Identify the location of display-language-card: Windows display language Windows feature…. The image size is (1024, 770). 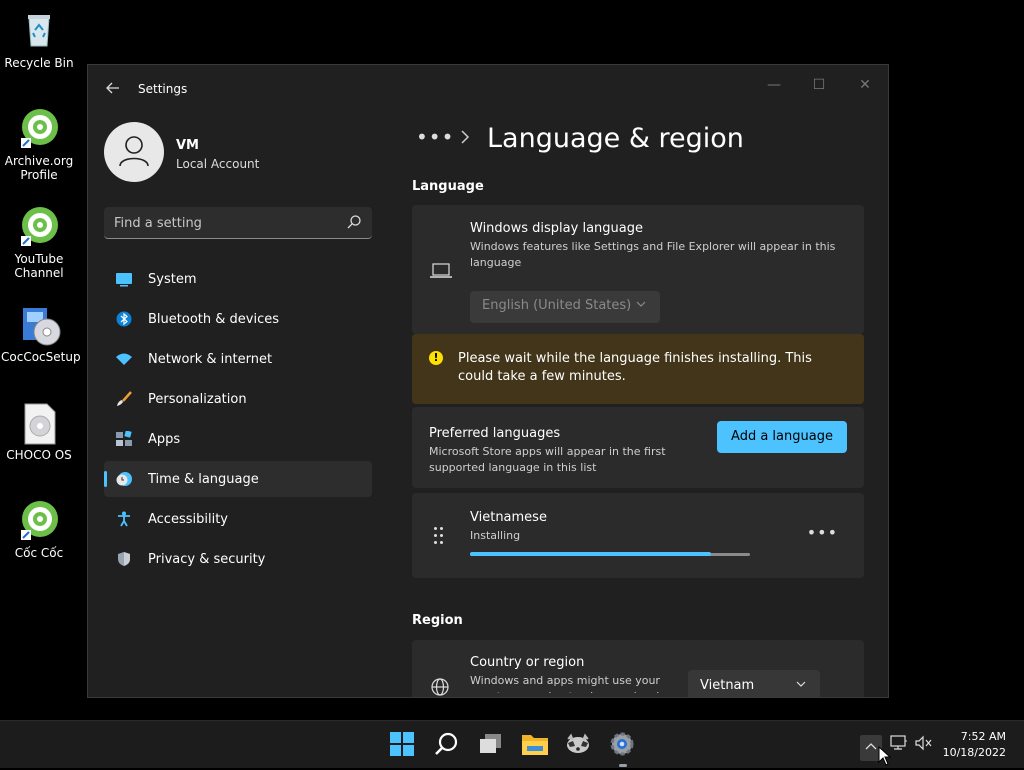
(638, 269).